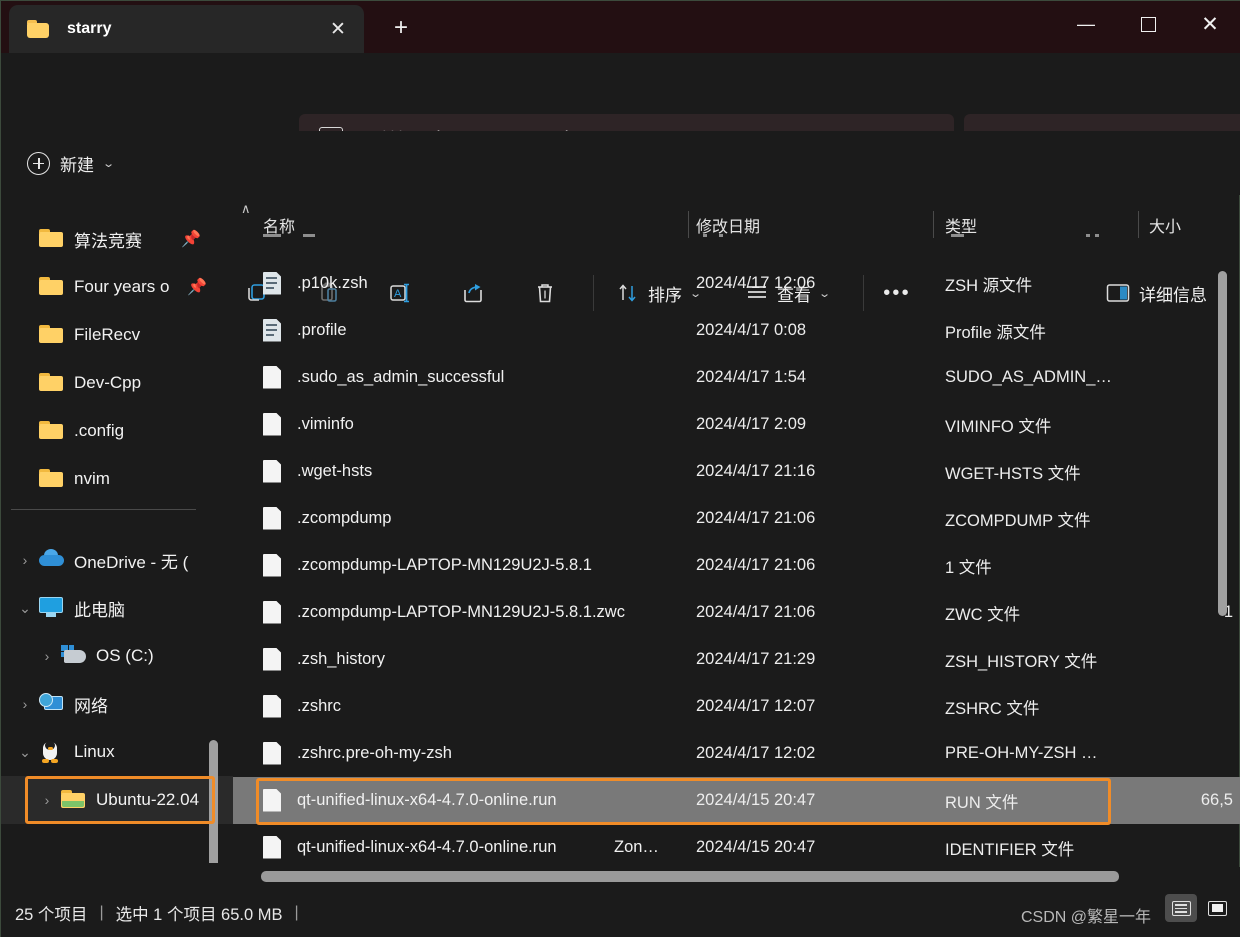 This screenshot has width=1240, height=937. Describe the element at coordinates (690, 876) in the screenshot. I see `horizontal-scrollbar-thumb` at that location.